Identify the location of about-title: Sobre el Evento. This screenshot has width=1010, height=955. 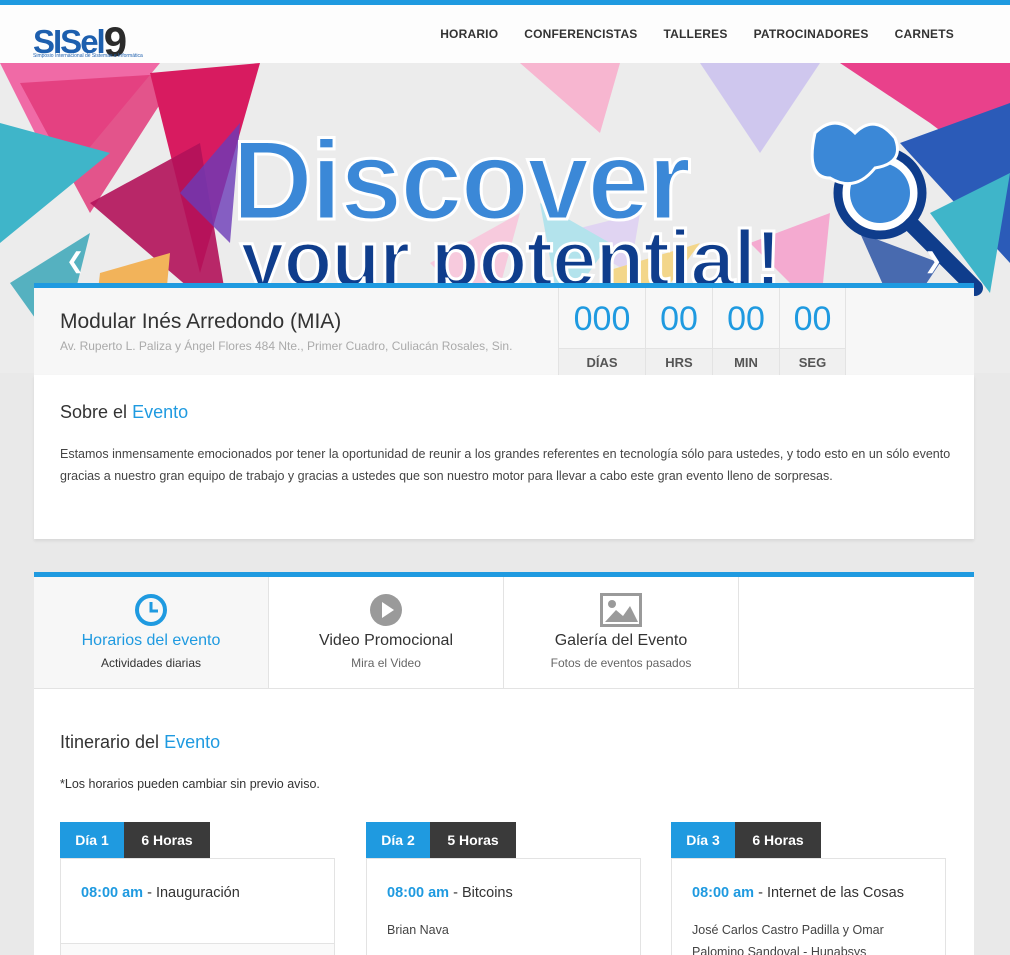
(124, 412).